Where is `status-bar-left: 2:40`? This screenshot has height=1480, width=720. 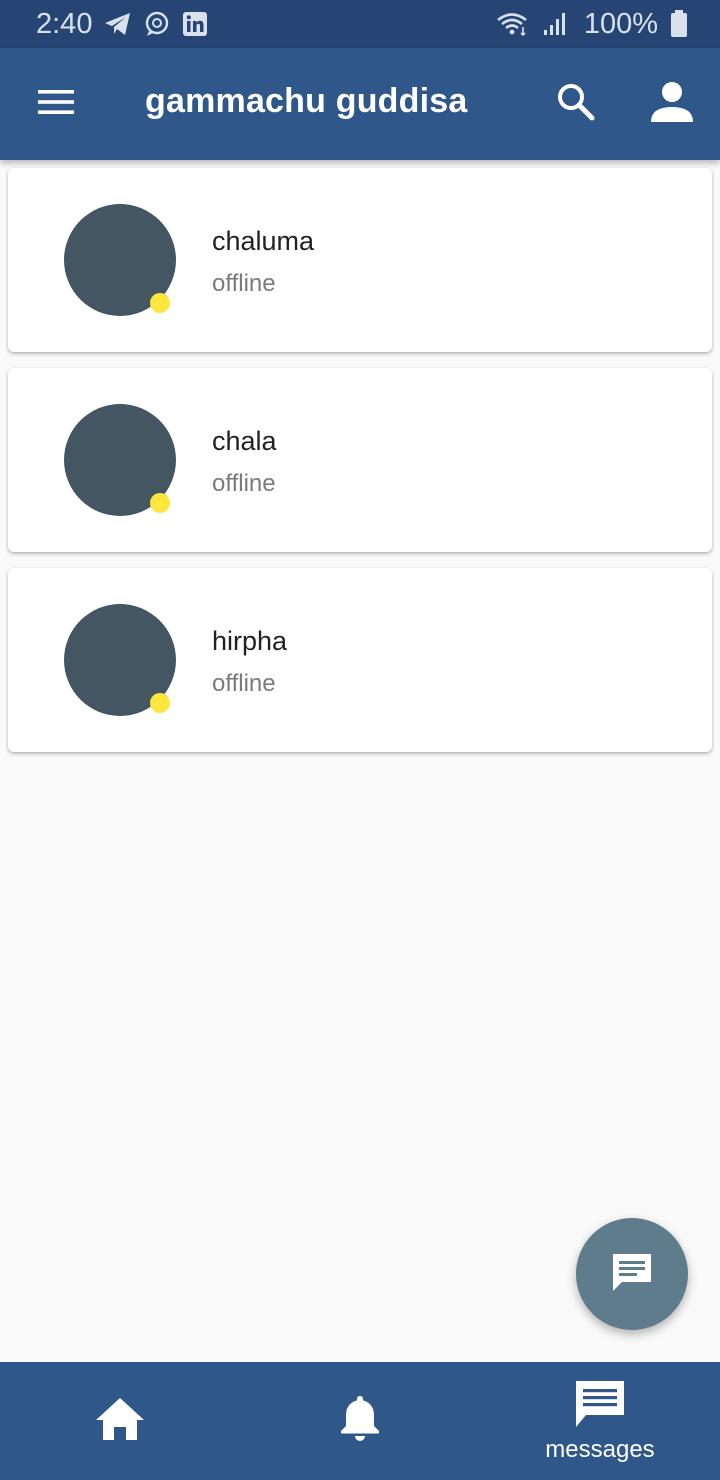
status-bar-left: 2:40 is located at coordinates (122, 24).